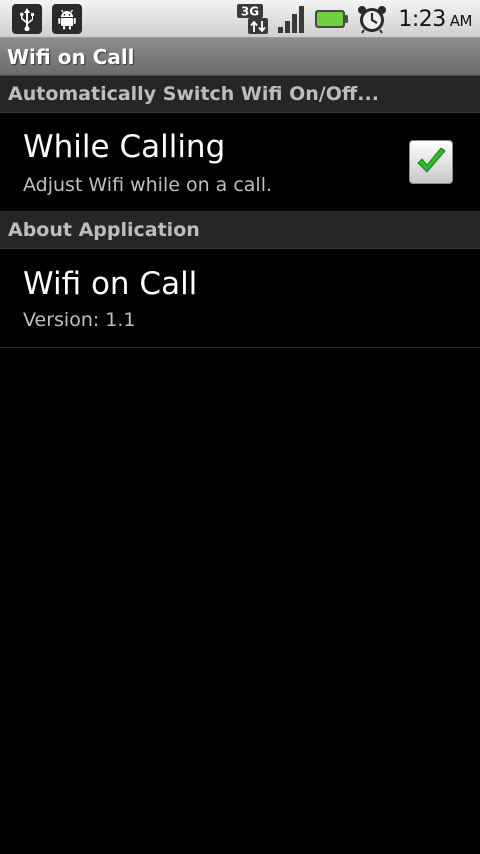 The width and height of the screenshot is (480, 854). Describe the element at coordinates (79, 320) in the screenshot. I see `pref-summary: Version: 1.1` at that location.